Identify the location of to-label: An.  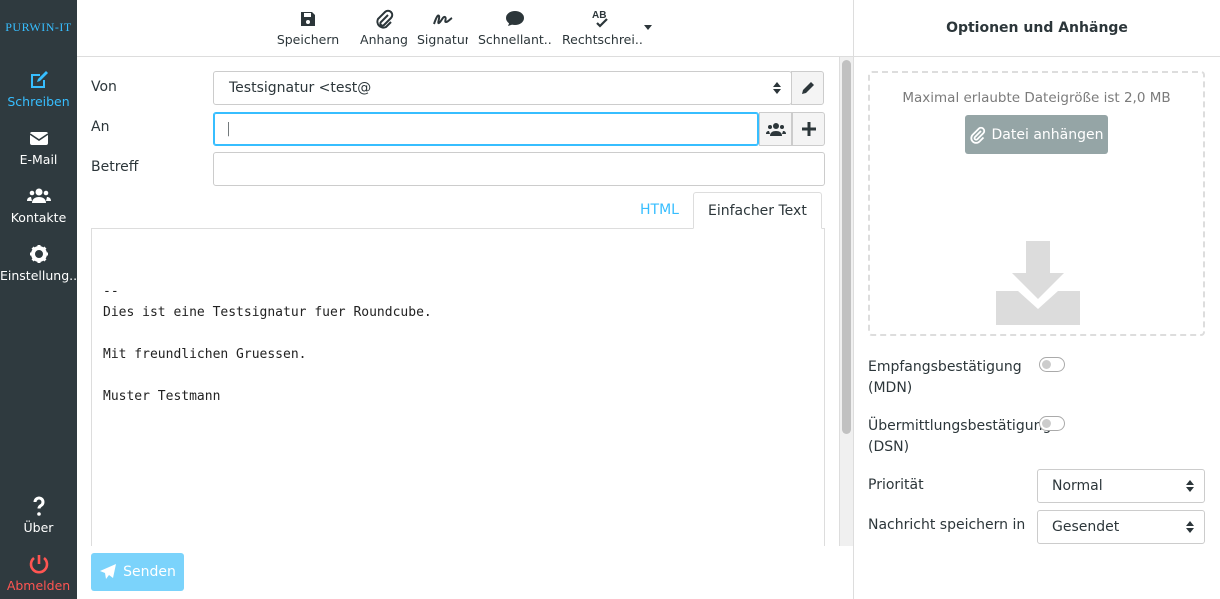
(100, 127).